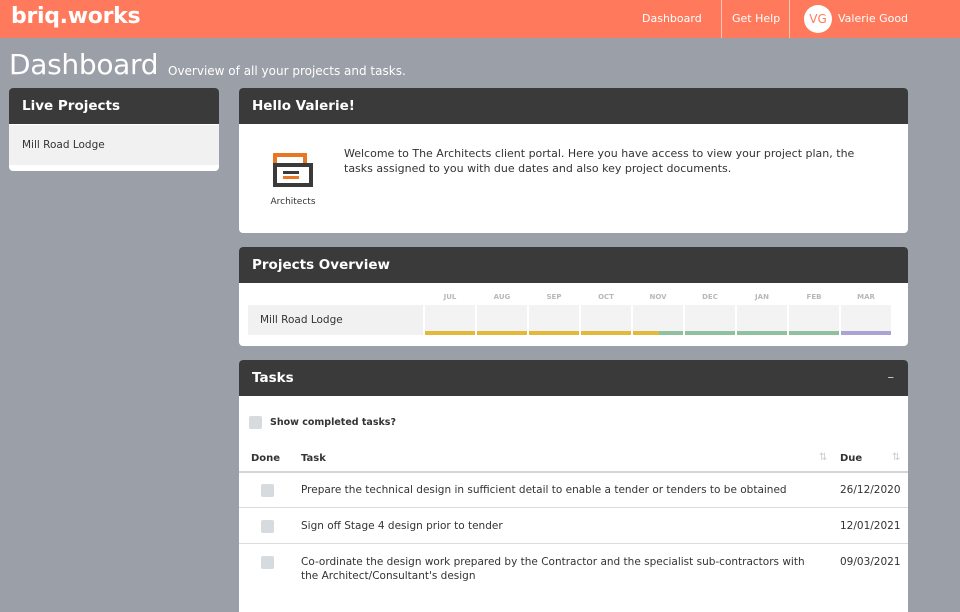 The height and width of the screenshot is (612, 960). What do you see at coordinates (502, 297) in the screenshot?
I see `month-label: AUG` at bounding box center [502, 297].